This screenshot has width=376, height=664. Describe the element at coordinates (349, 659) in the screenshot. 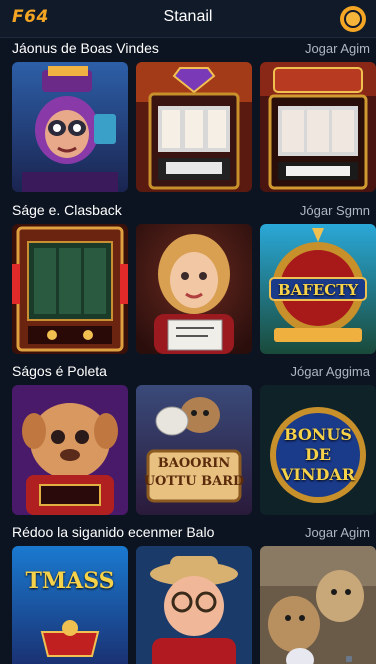

I see `scroll-indicator` at that location.